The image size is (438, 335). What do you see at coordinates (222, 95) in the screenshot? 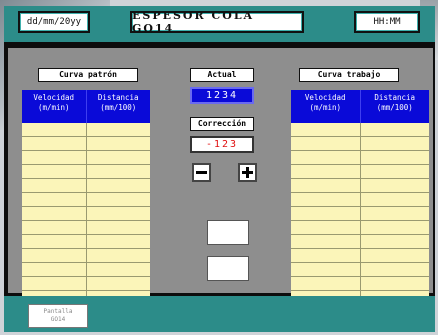
I see `actual-value: 1234` at bounding box center [222, 95].